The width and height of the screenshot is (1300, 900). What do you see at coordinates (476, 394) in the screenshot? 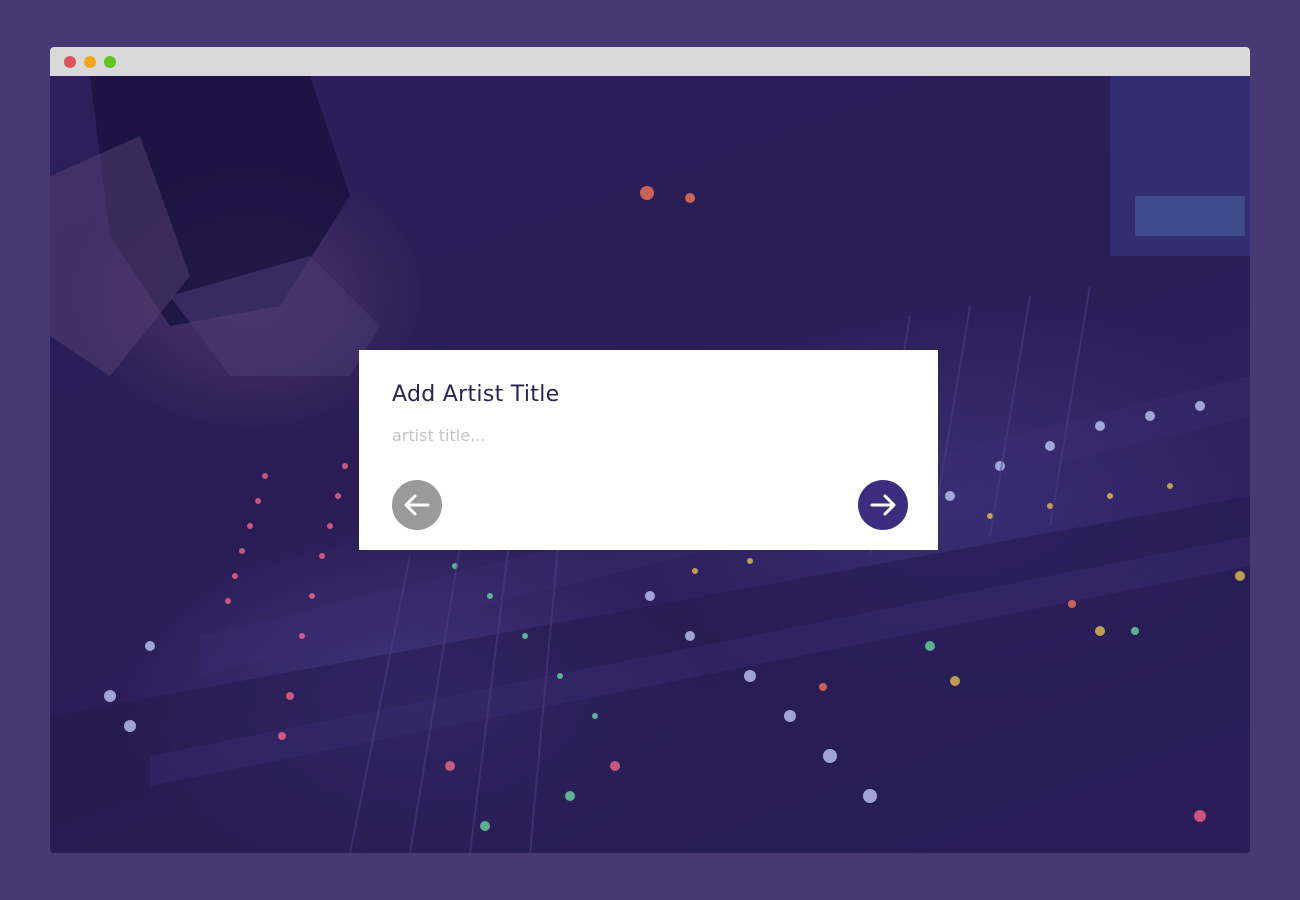
I see `card-title: Add Artist Title` at bounding box center [476, 394].